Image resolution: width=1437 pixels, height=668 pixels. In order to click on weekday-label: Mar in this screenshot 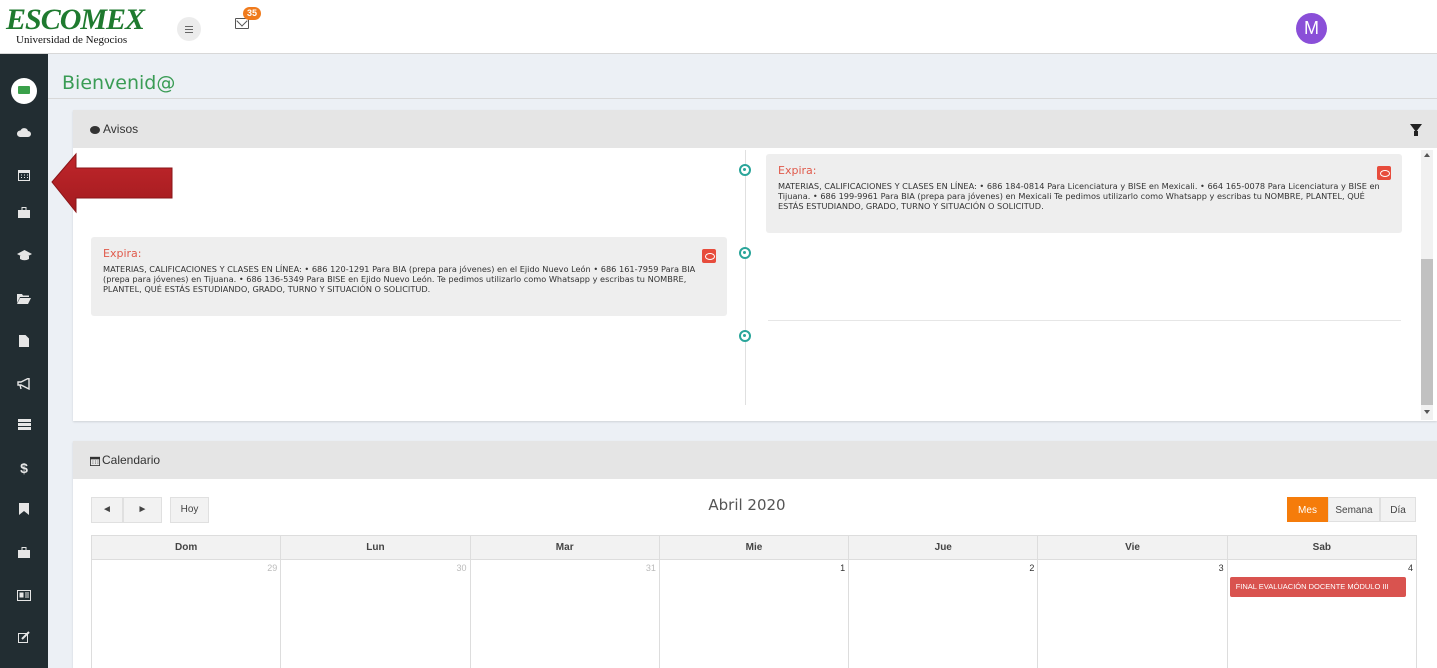, I will do `click(565, 547)`.